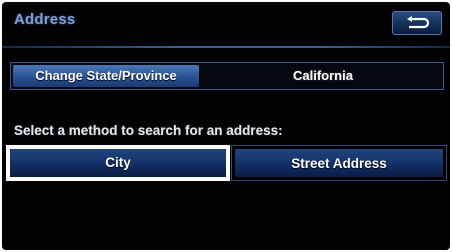  Describe the element at coordinates (45, 19) in the screenshot. I see `page-title: Address` at that location.